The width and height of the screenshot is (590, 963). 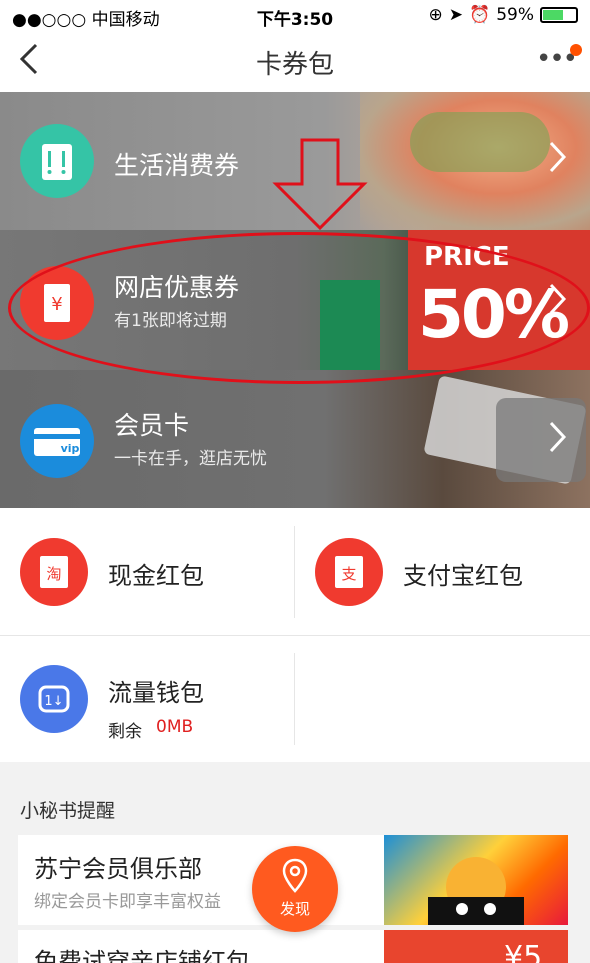 I want to click on alipay-char: 支, so click(x=348, y=574).